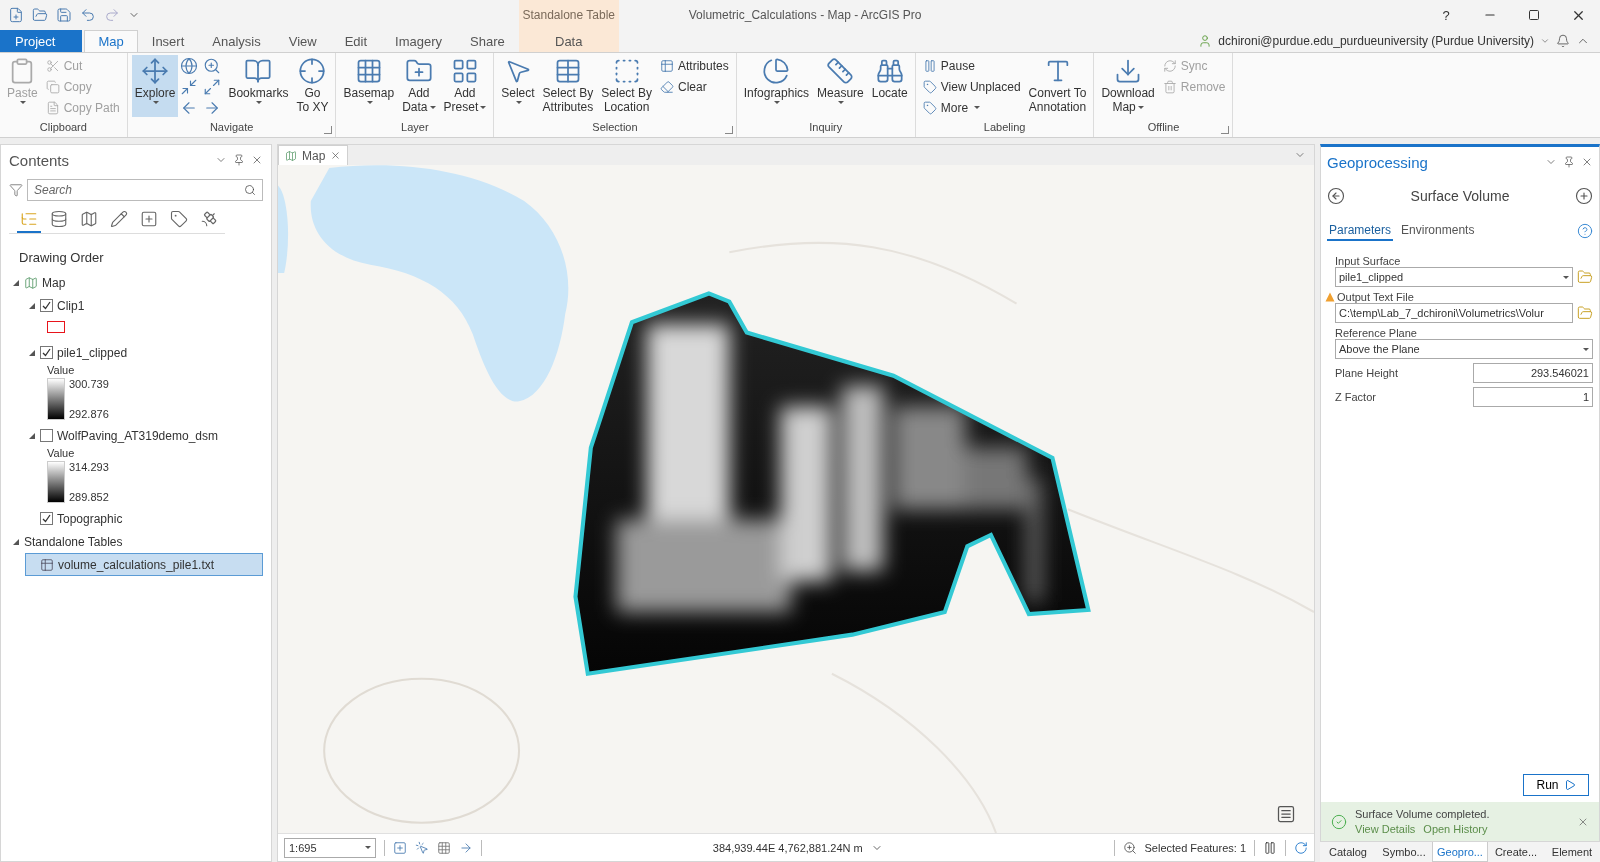 Image resolution: width=1600 pixels, height=862 pixels. Describe the element at coordinates (330, 847) in the screenshot. I see `scale-field: 1:695` at that location.